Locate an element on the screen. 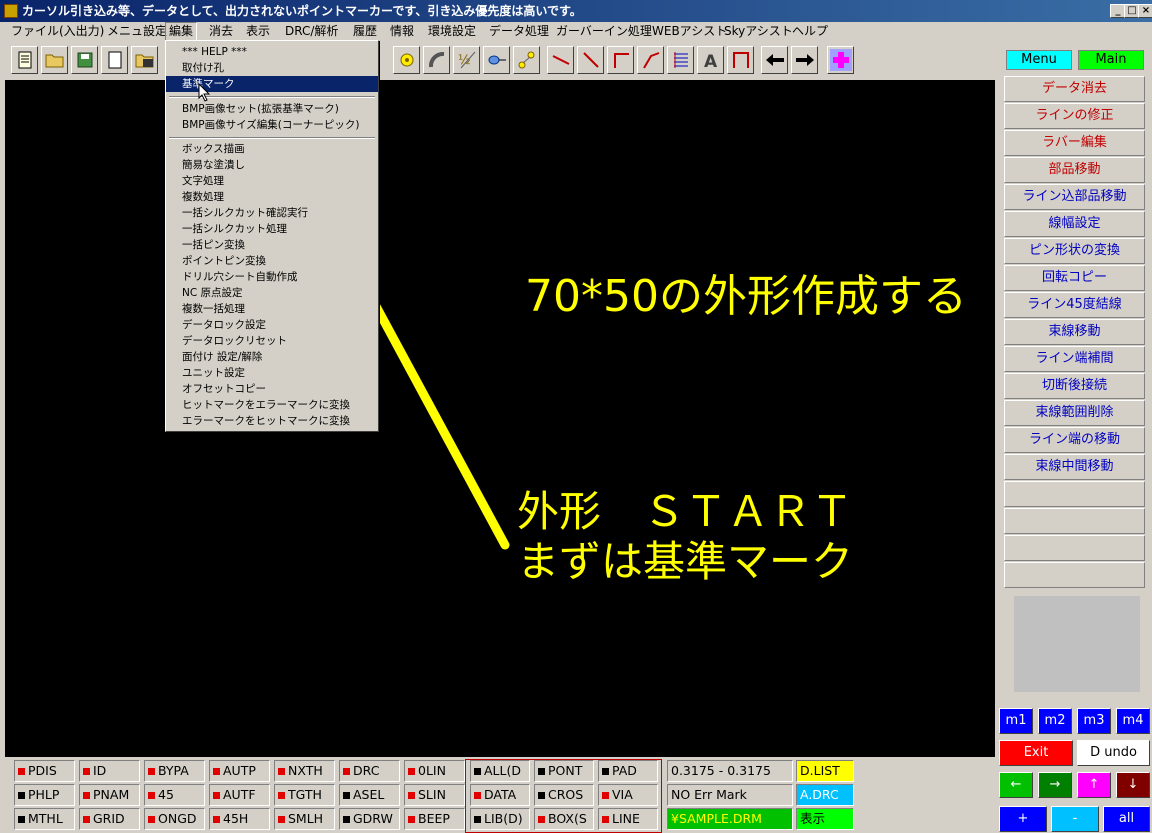 This screenshot has width=1152, height=833. select-libd: LIB(D) is located at coordinates (500, 819).